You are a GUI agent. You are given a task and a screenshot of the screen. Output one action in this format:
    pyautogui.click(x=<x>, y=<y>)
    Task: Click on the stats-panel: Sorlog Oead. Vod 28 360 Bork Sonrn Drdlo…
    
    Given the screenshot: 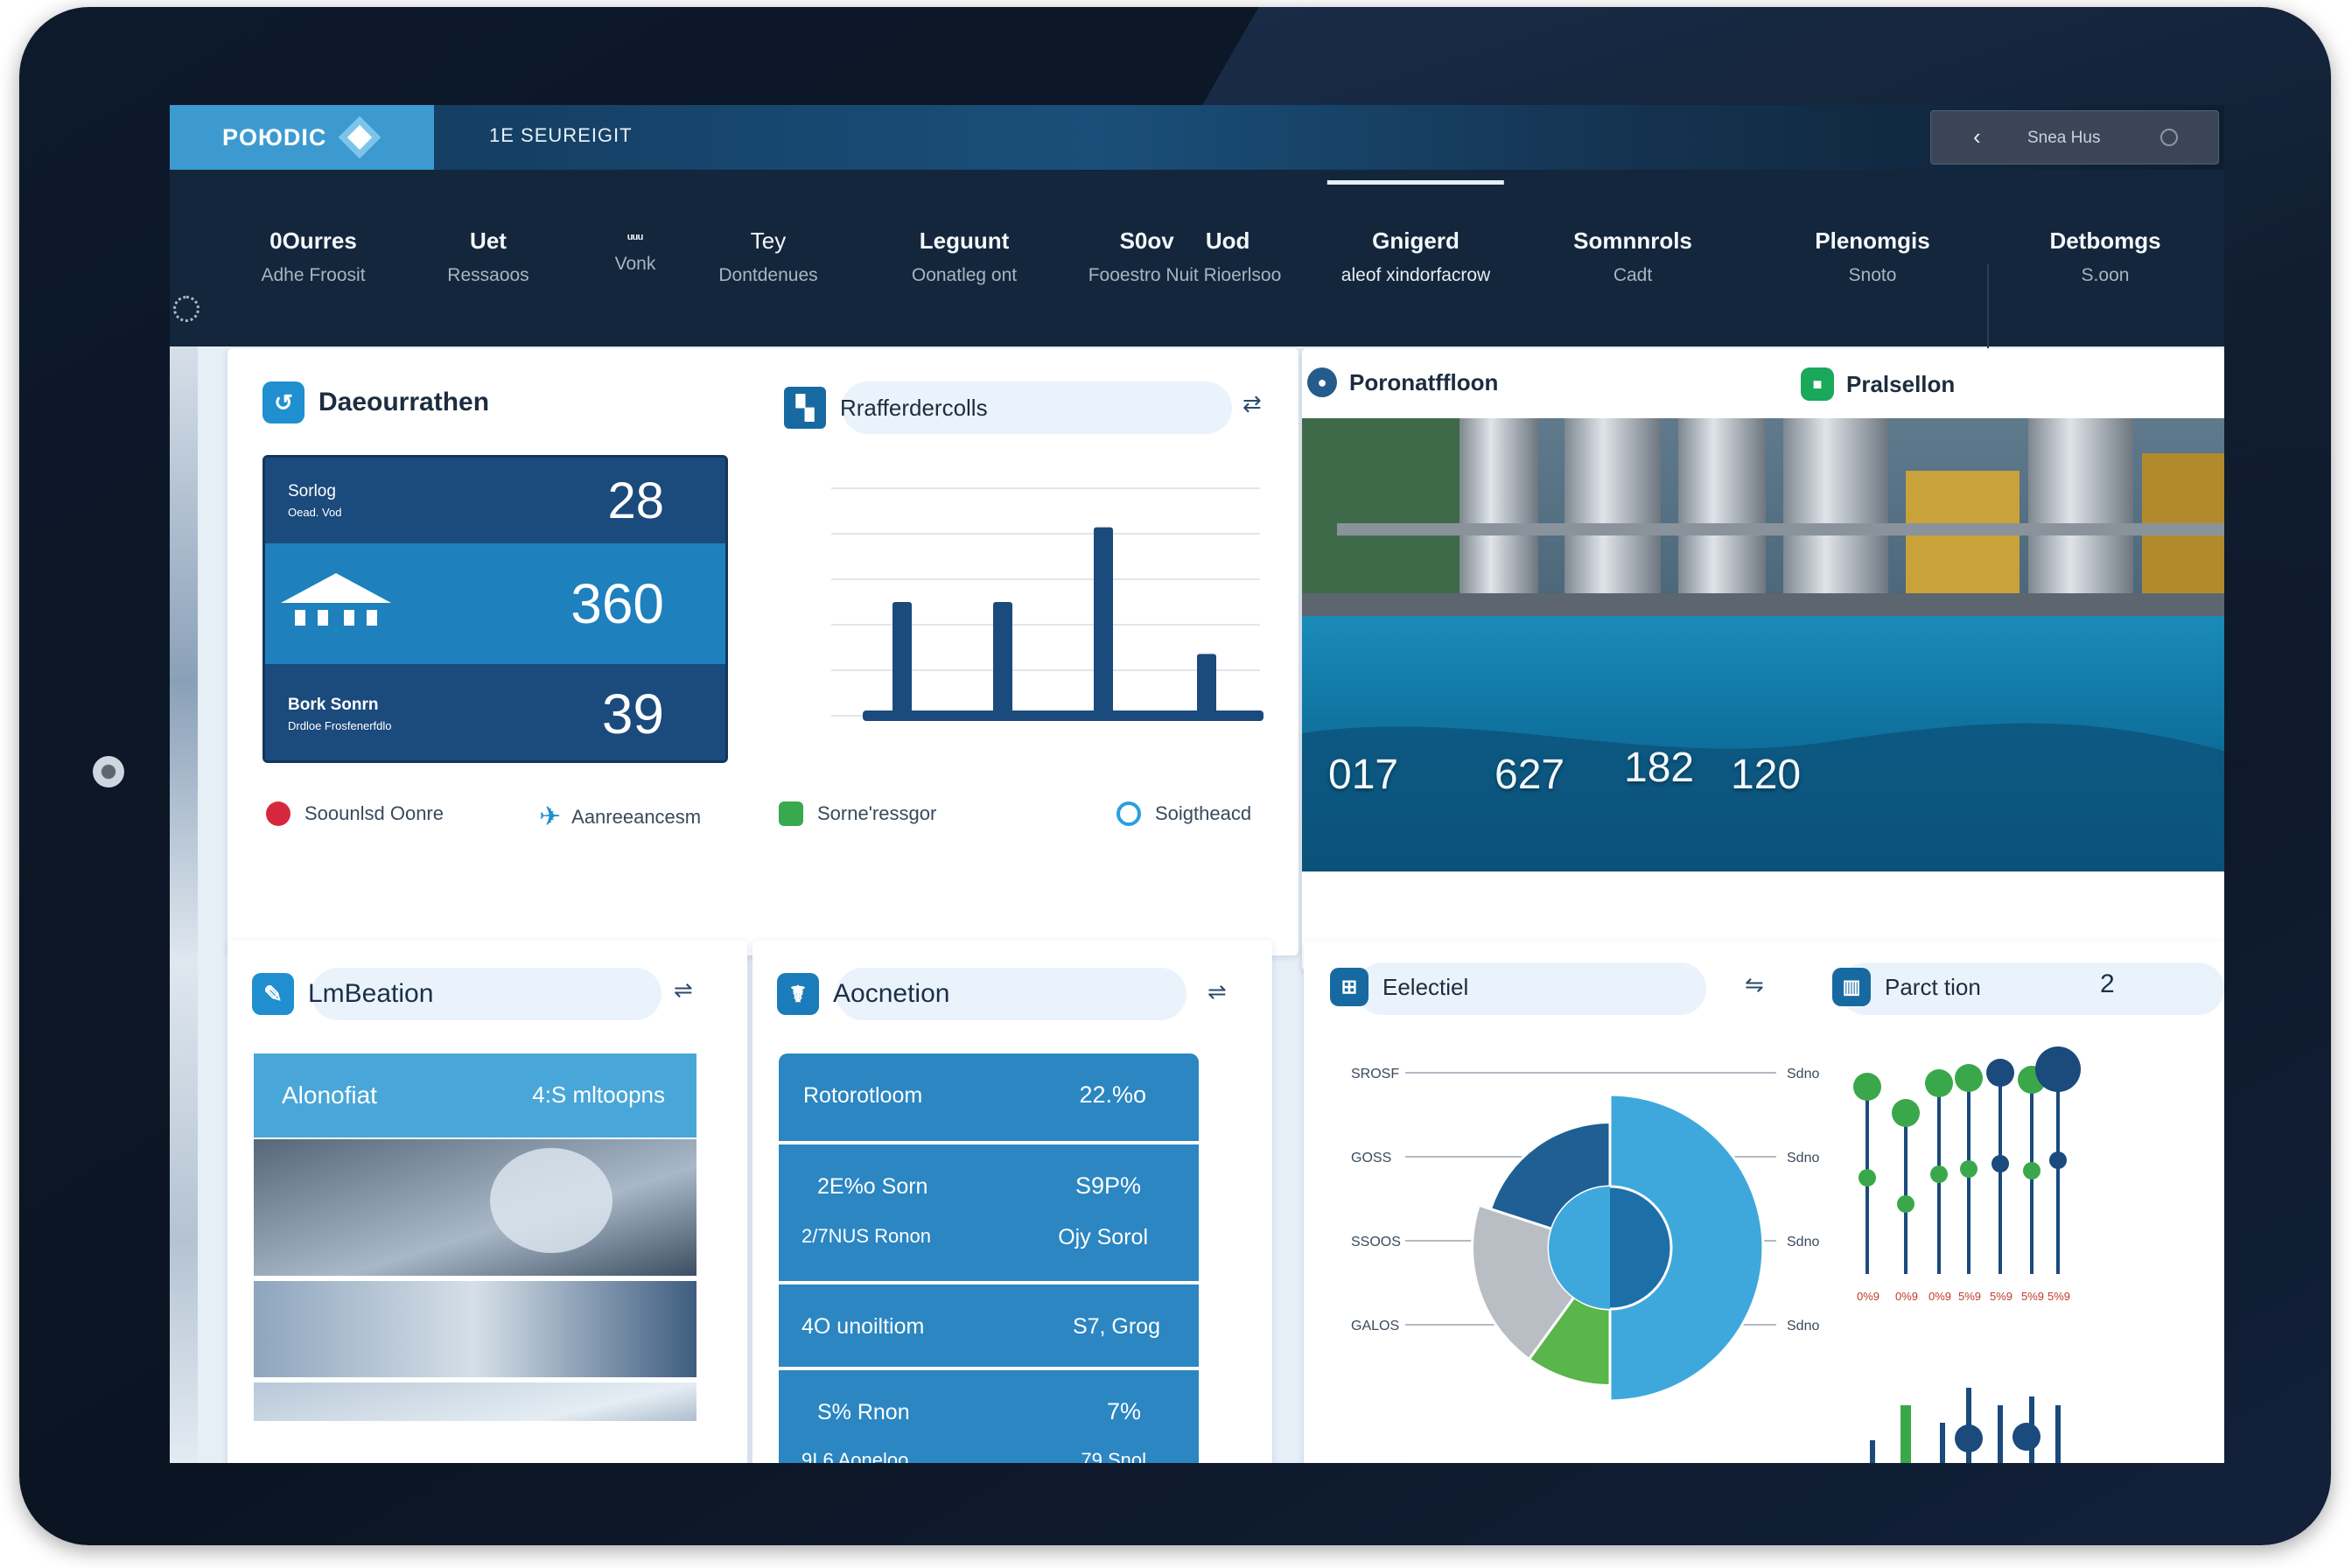 What is the action you would take?
    pyautogui.click(x=495, y=609)
    